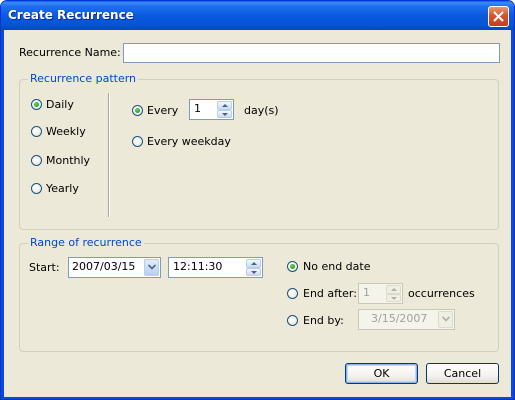  What do you see at coordinates (512, 214) in the screenshot?
I see `window-frame-right` at bounding box center [512, 214].